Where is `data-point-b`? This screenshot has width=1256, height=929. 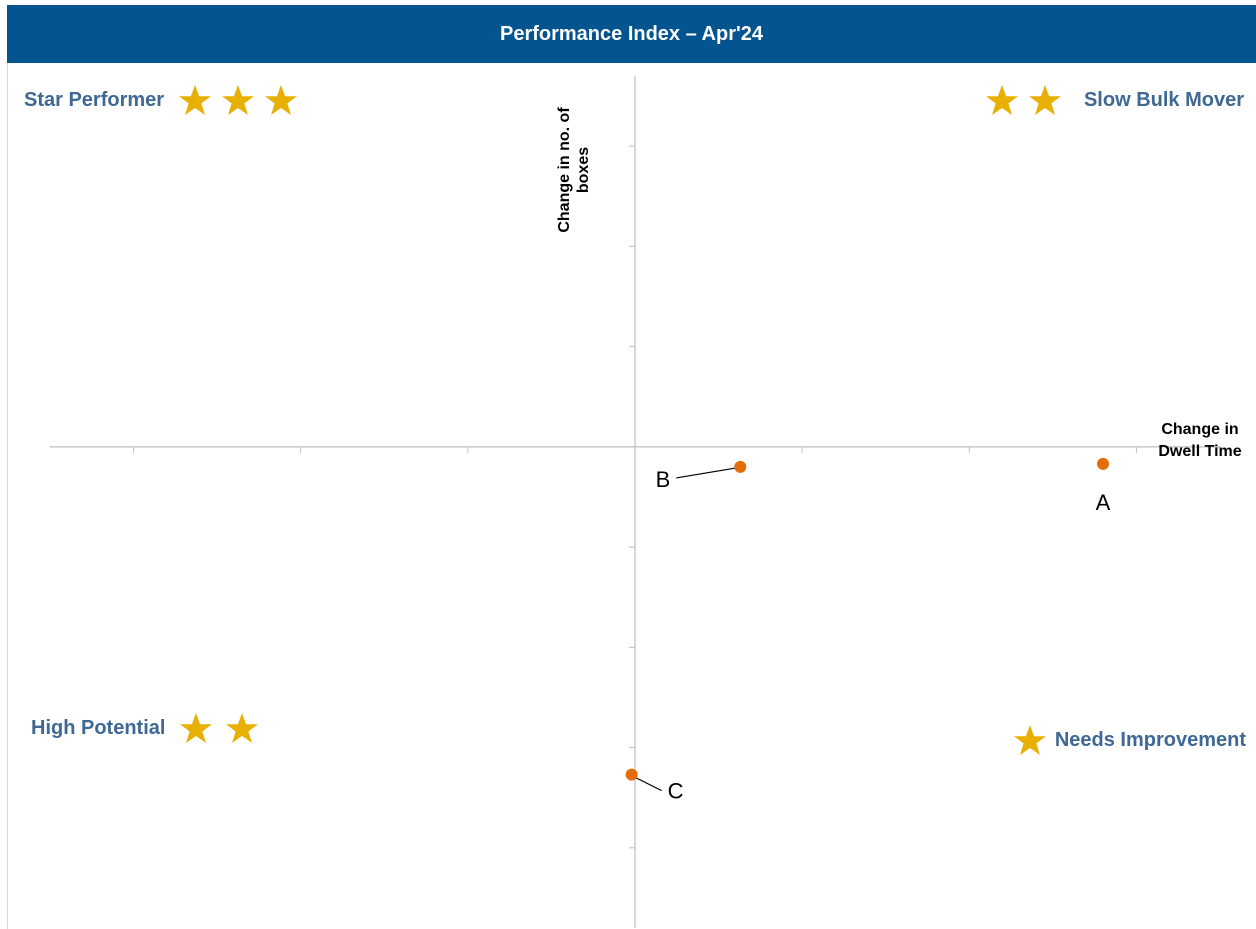 data-point-b is located at coordinates (740, 466).